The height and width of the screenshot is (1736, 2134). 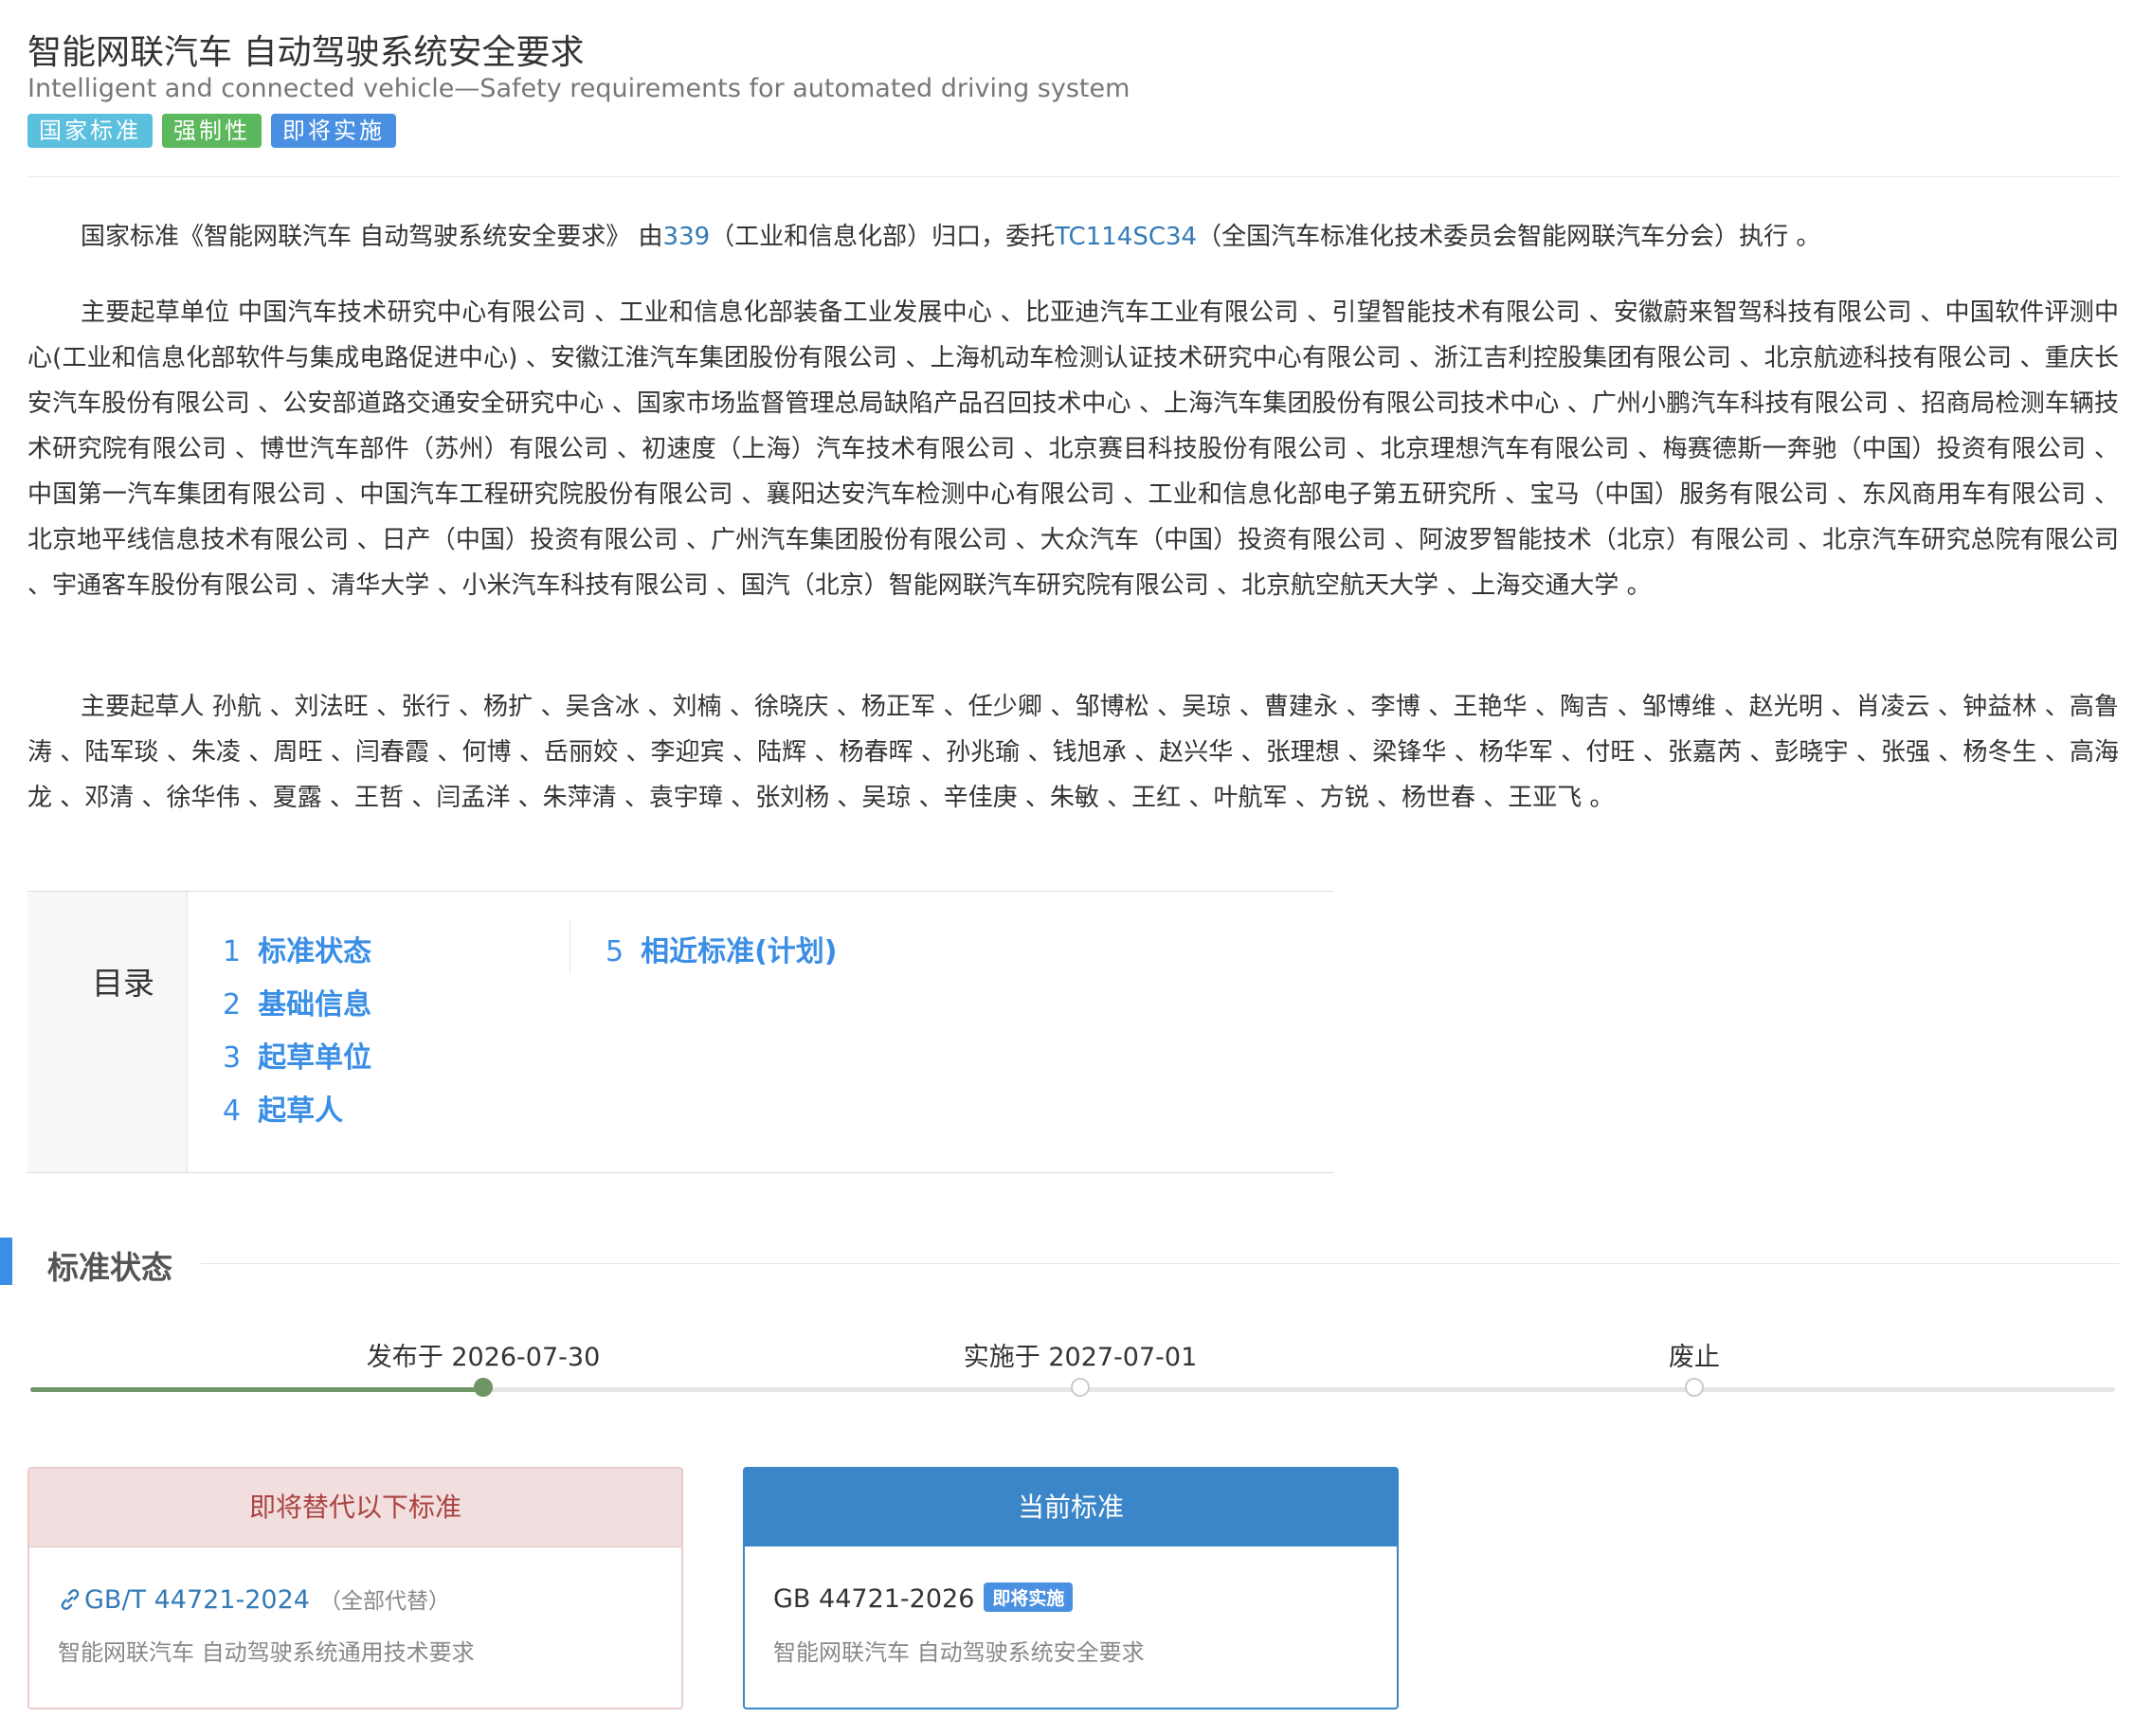 What do you see at coordinates (233, 951) in the screenshot?
I see `toc-item-number: 1` at bounding box center [233, 951].